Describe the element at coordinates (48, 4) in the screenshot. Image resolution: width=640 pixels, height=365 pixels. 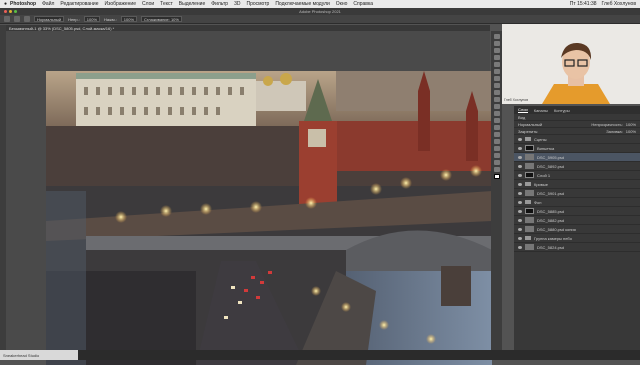
I see `menu-file: Файл` at that location.